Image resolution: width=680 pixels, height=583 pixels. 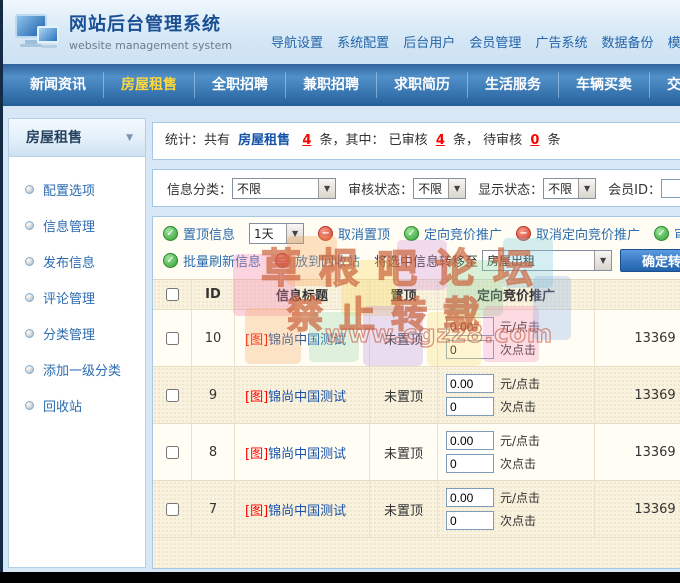 What do you see at coordinates (416, 509) in the screenshot?
I see `table-row: 7 [图] 锦尚中国测试 未置顶 元/点击 次点击 13369` at bounding box center [416, 509].